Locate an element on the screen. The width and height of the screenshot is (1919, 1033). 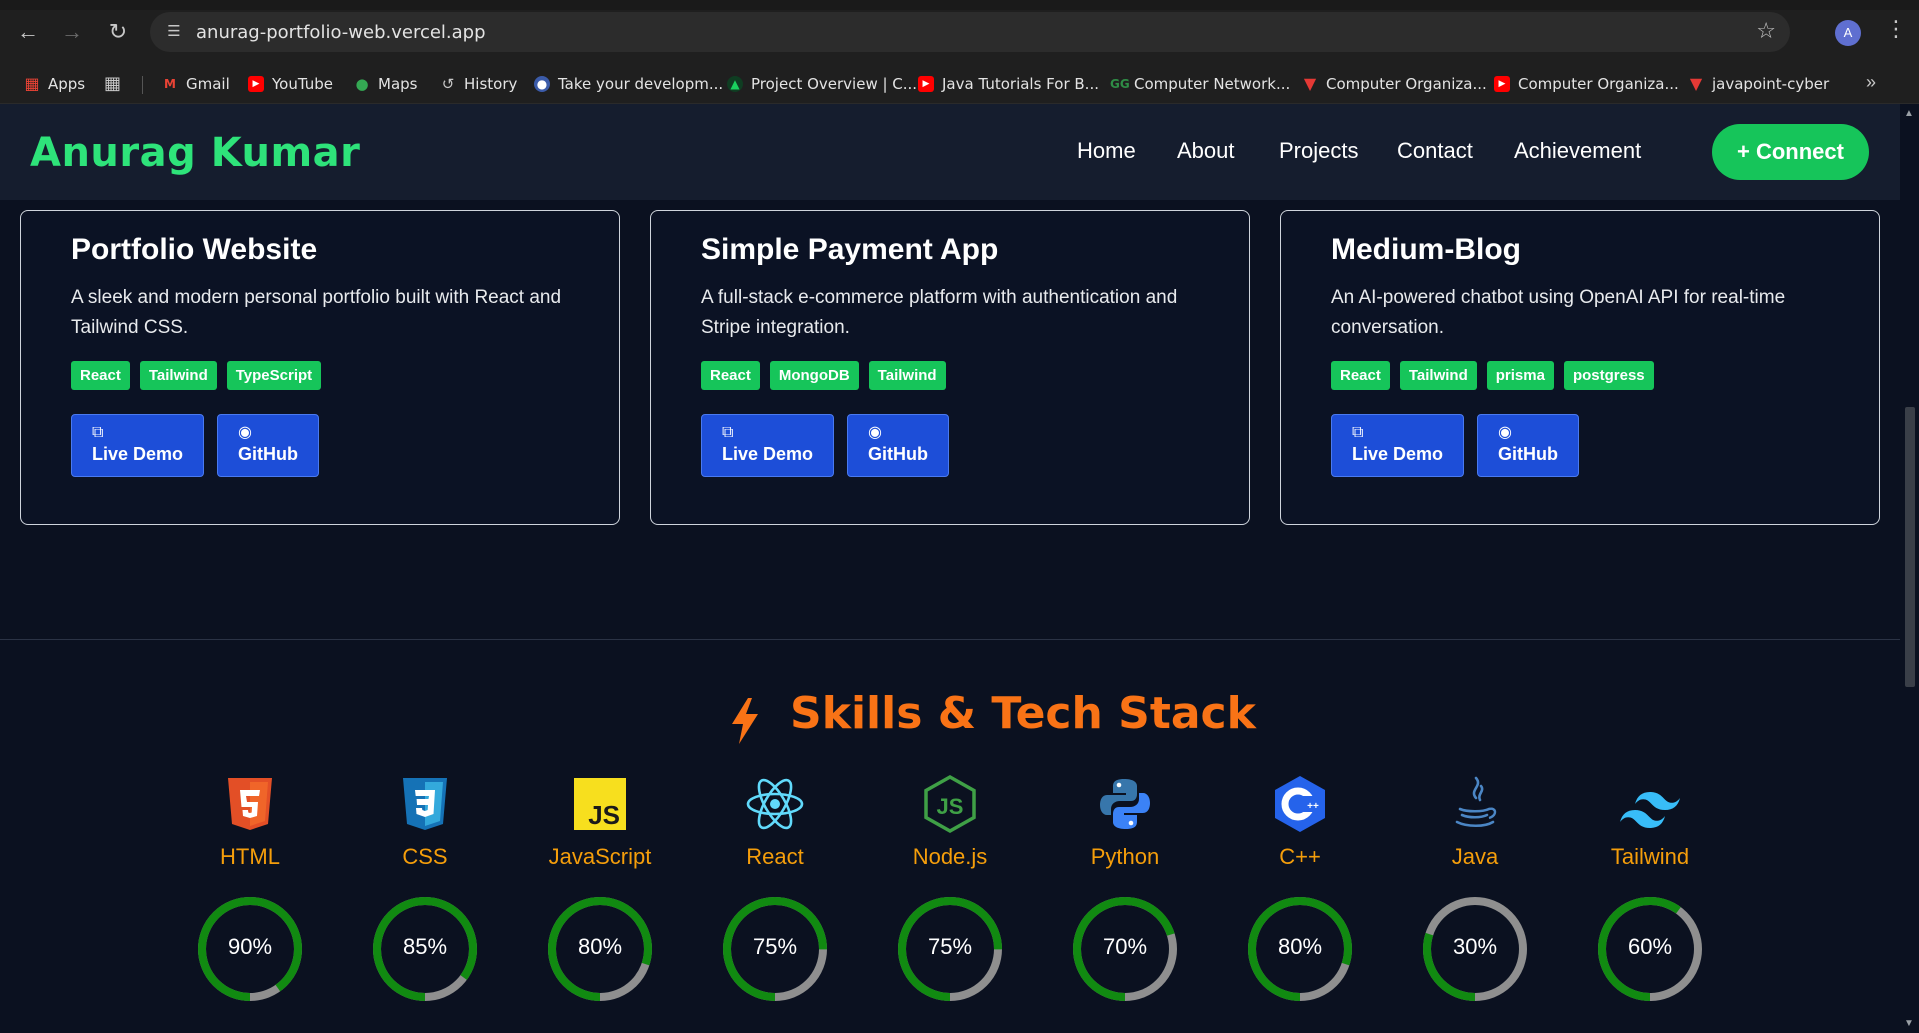
back-arrow-icon: ← is located at coordinates (28, 32).